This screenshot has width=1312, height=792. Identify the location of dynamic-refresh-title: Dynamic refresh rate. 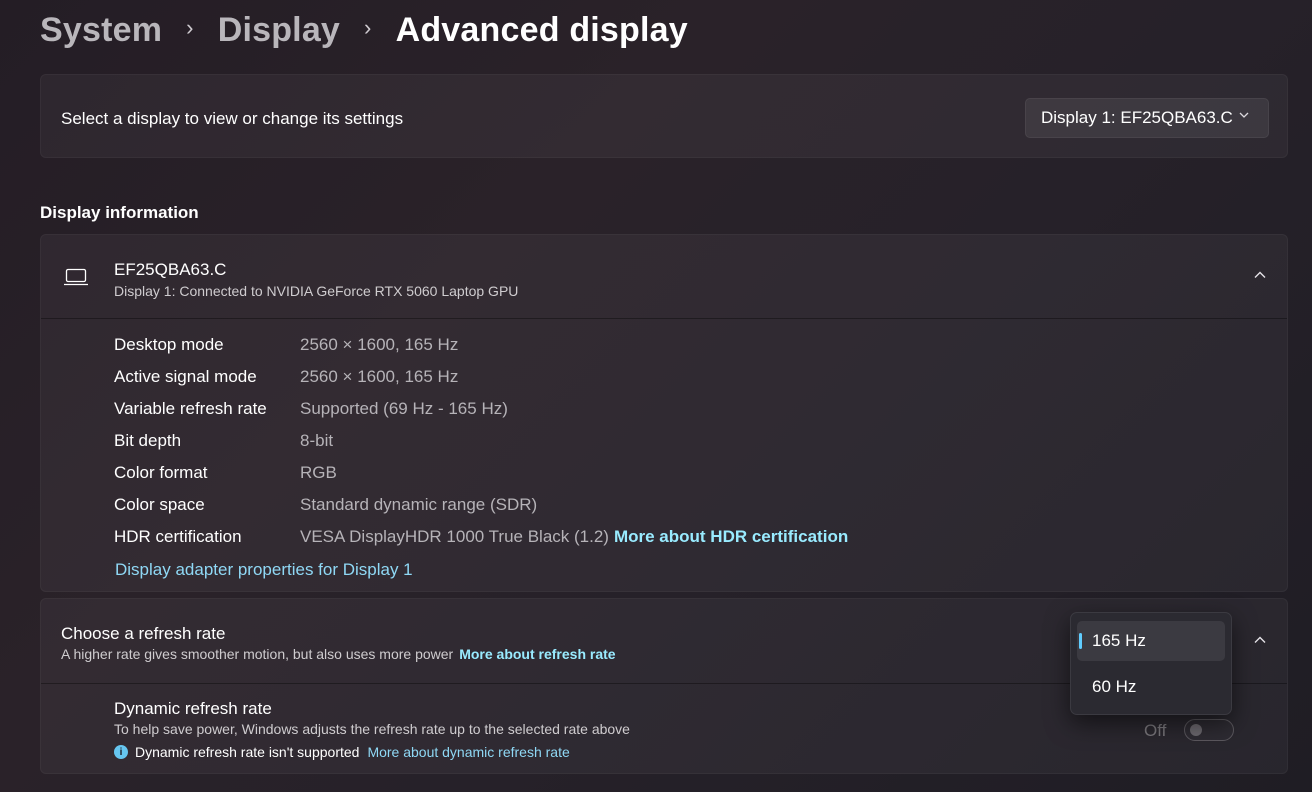
(193, 708).